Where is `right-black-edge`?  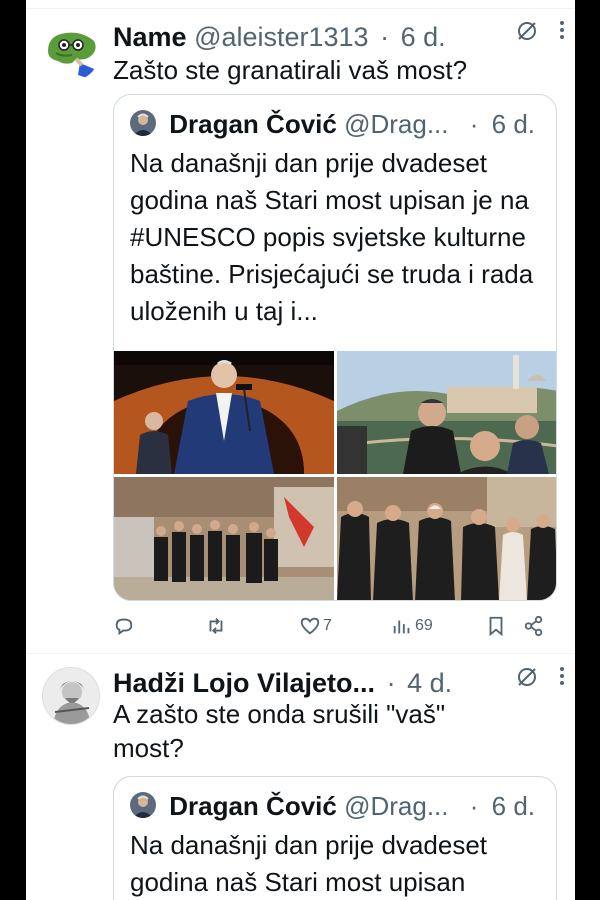
right-black-edge is located at coordinates (587, 450).